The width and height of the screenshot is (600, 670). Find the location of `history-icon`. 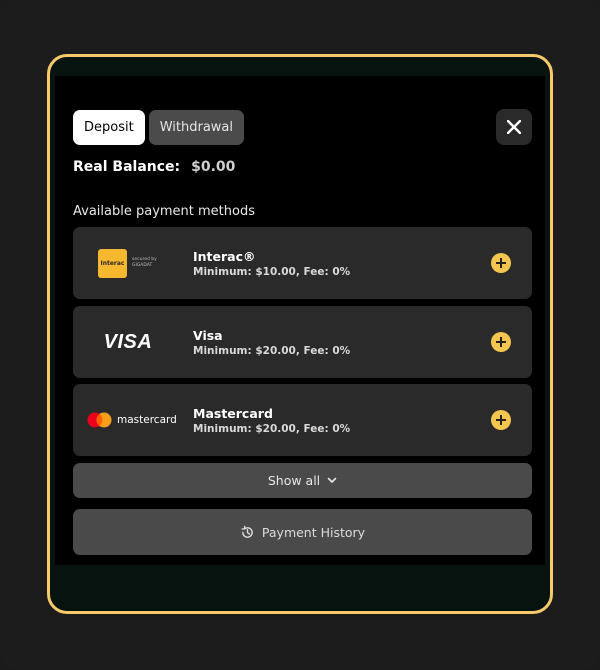

history-icon is located at coordinates (247, 531).